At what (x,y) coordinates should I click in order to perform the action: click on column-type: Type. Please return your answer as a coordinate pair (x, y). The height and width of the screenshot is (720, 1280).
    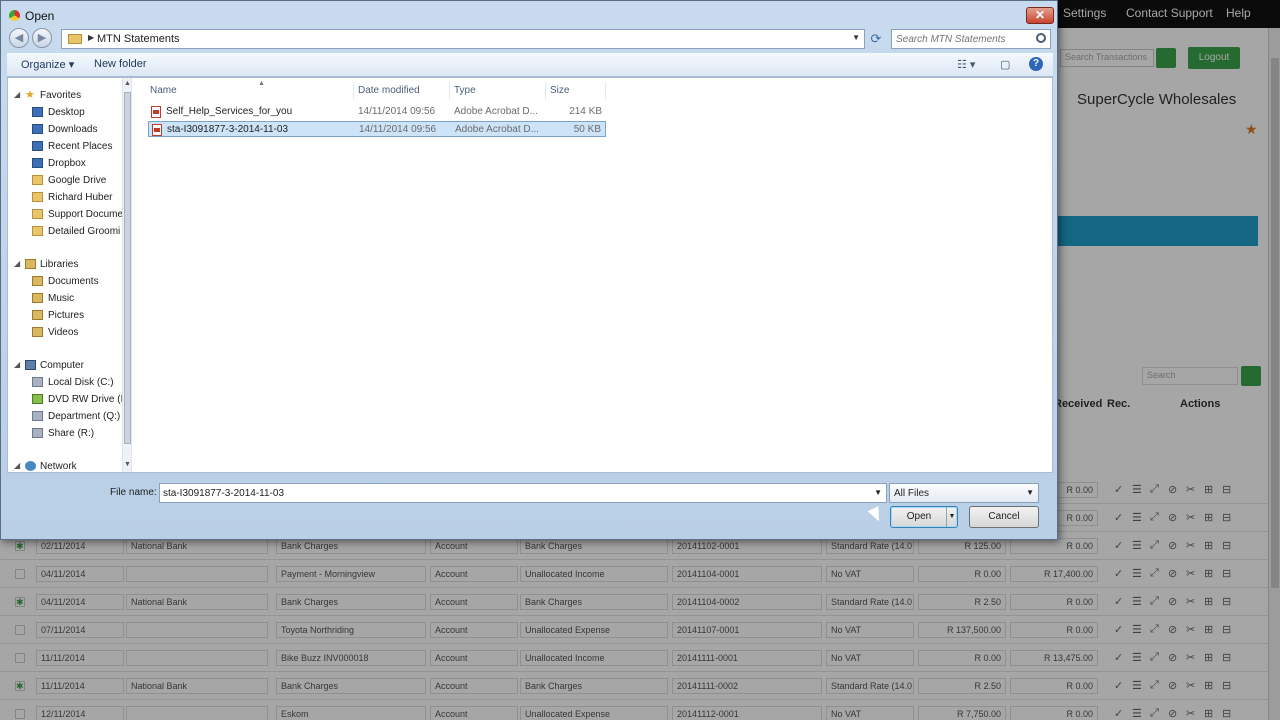
    Looking at the image, I should click on (498, 91).